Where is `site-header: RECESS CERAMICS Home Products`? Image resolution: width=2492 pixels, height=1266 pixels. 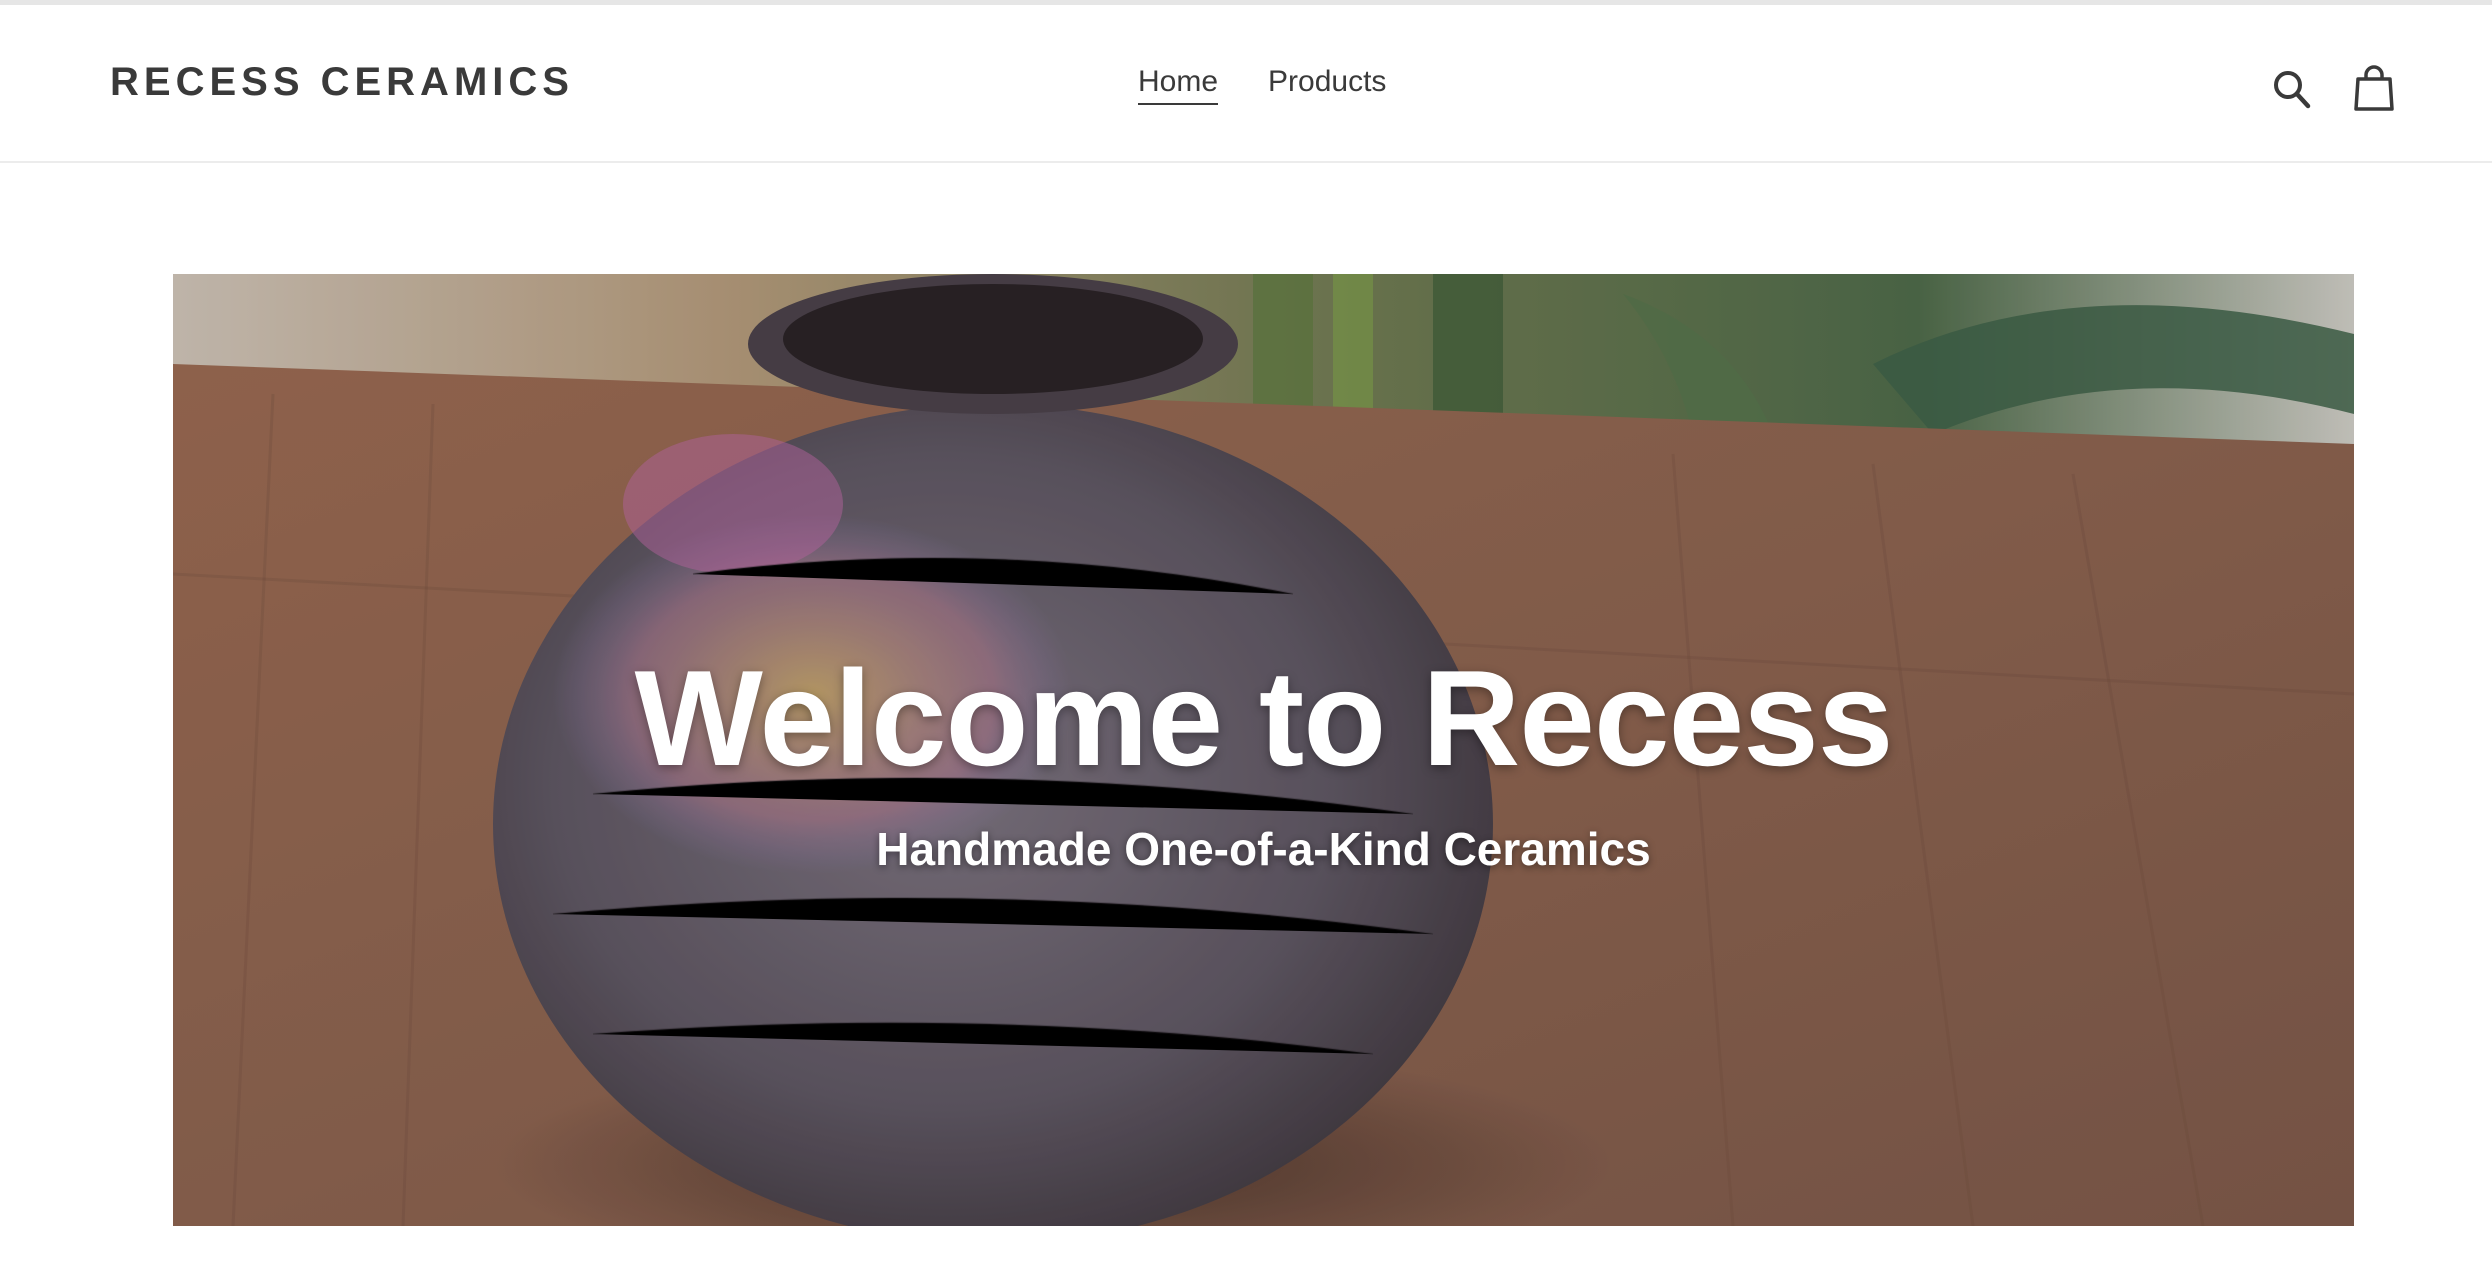 site-header: RECESS CERAMICS Home Products is located at coordinates (1246, 84).